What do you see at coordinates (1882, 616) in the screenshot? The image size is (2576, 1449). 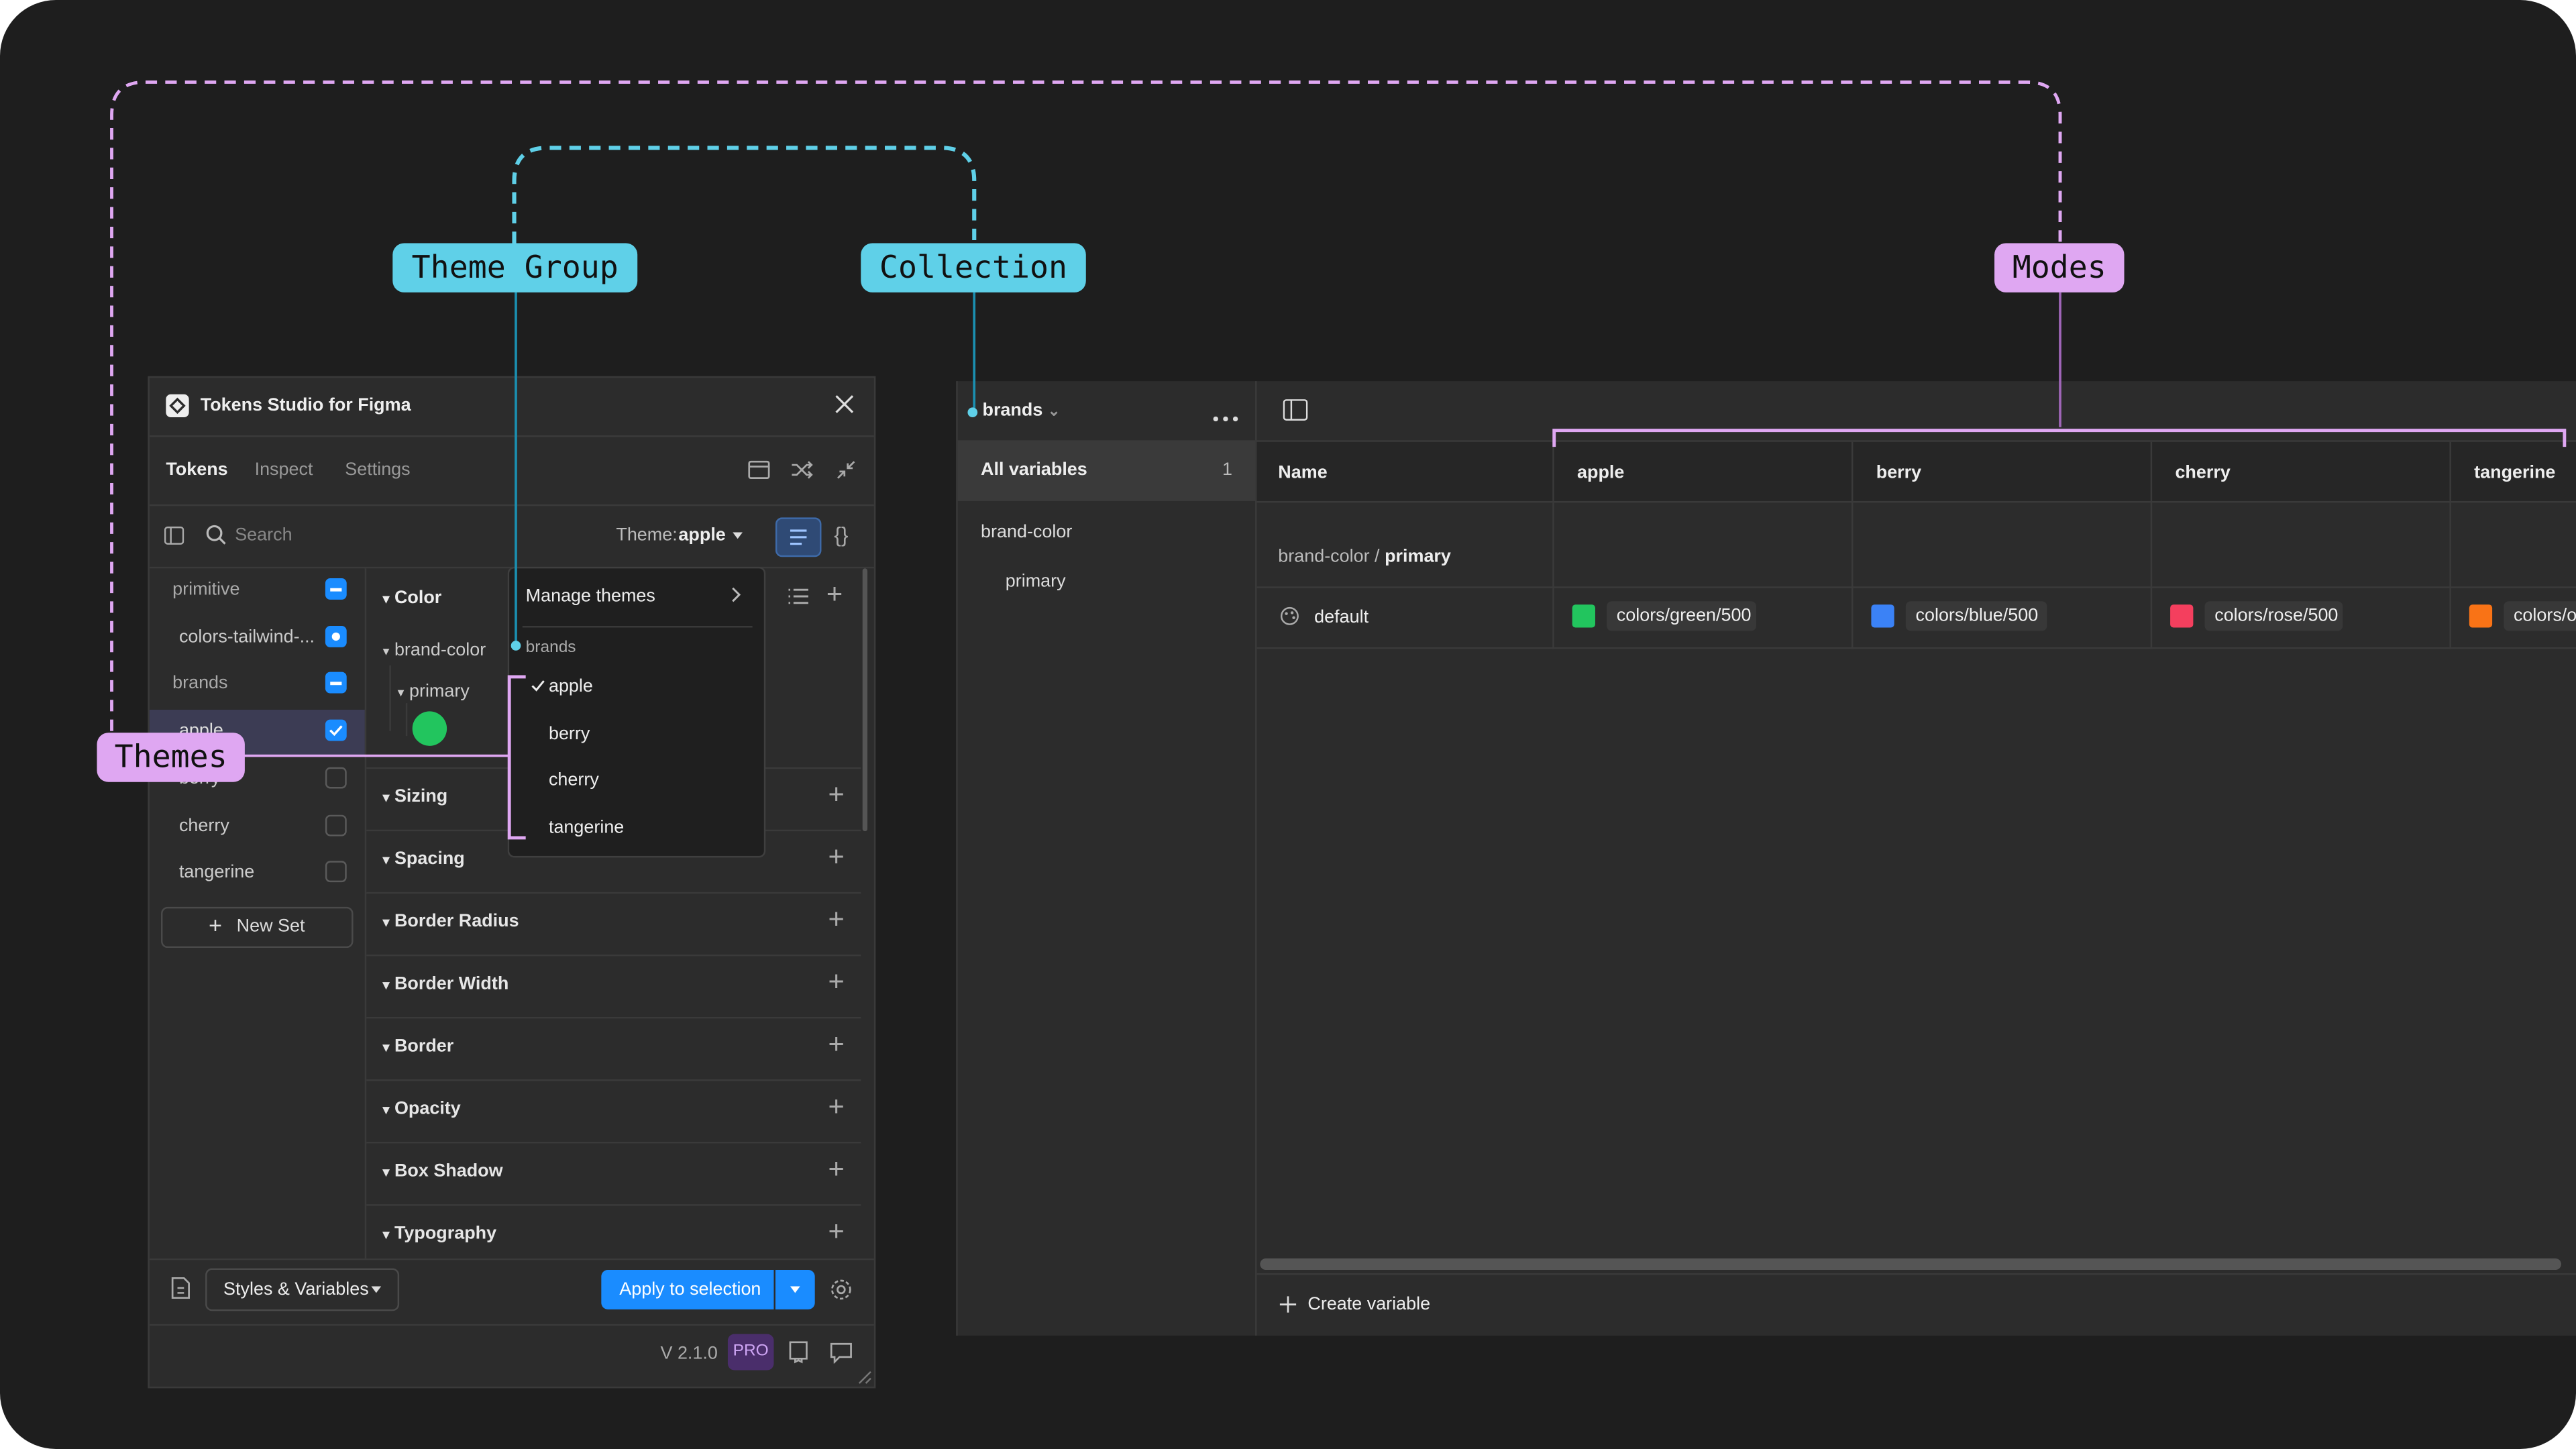 I see `value-swatch-berry` at bounding box center [1882, 616].